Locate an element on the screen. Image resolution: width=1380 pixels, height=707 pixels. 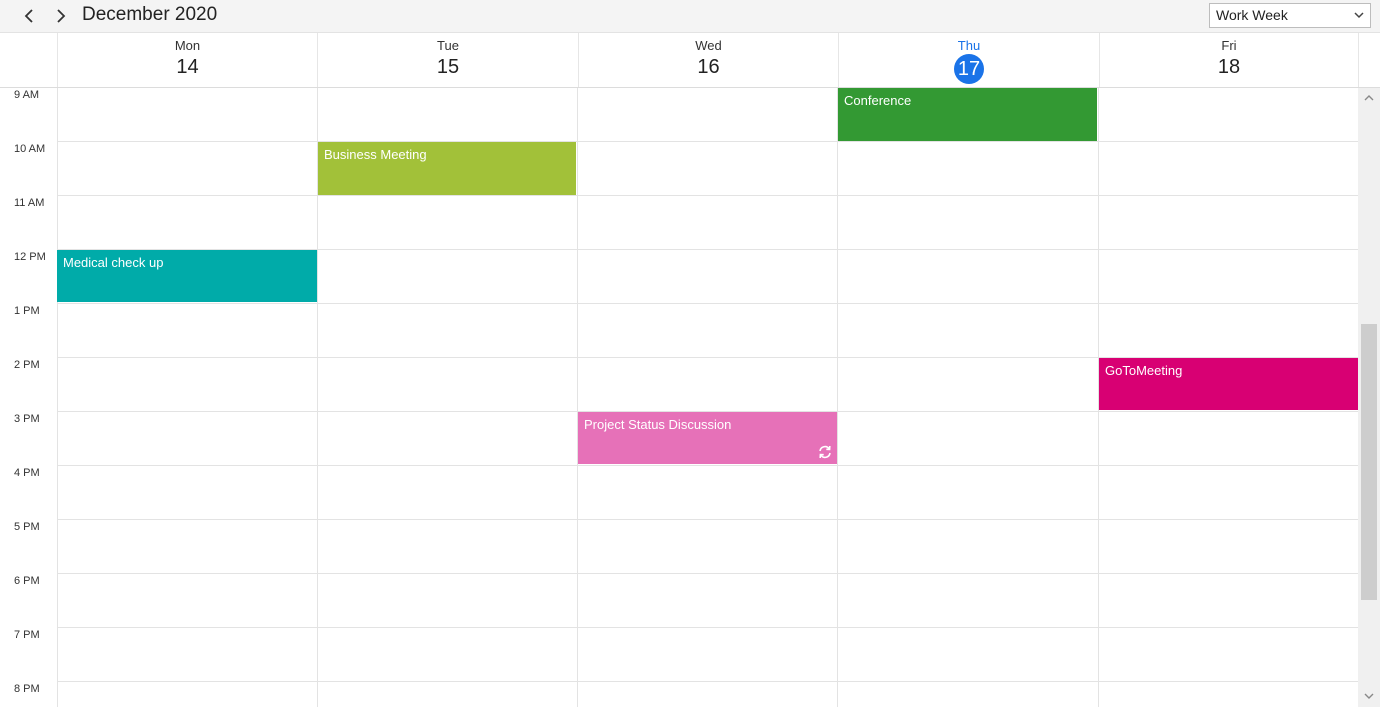
chevron-left-icon is located at coordinates (28, 16).